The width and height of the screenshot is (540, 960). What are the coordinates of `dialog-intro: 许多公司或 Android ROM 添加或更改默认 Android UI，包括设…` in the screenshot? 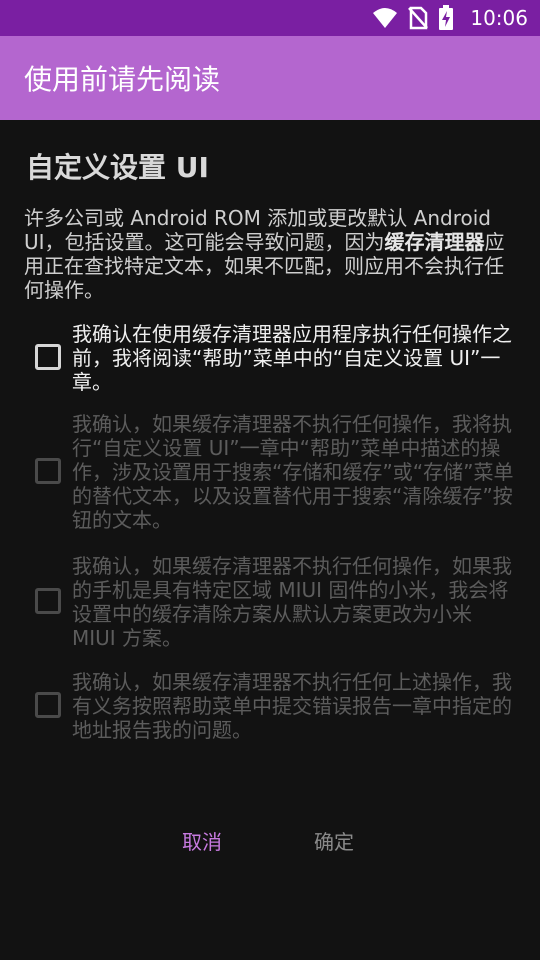 It's located at (271, 254).